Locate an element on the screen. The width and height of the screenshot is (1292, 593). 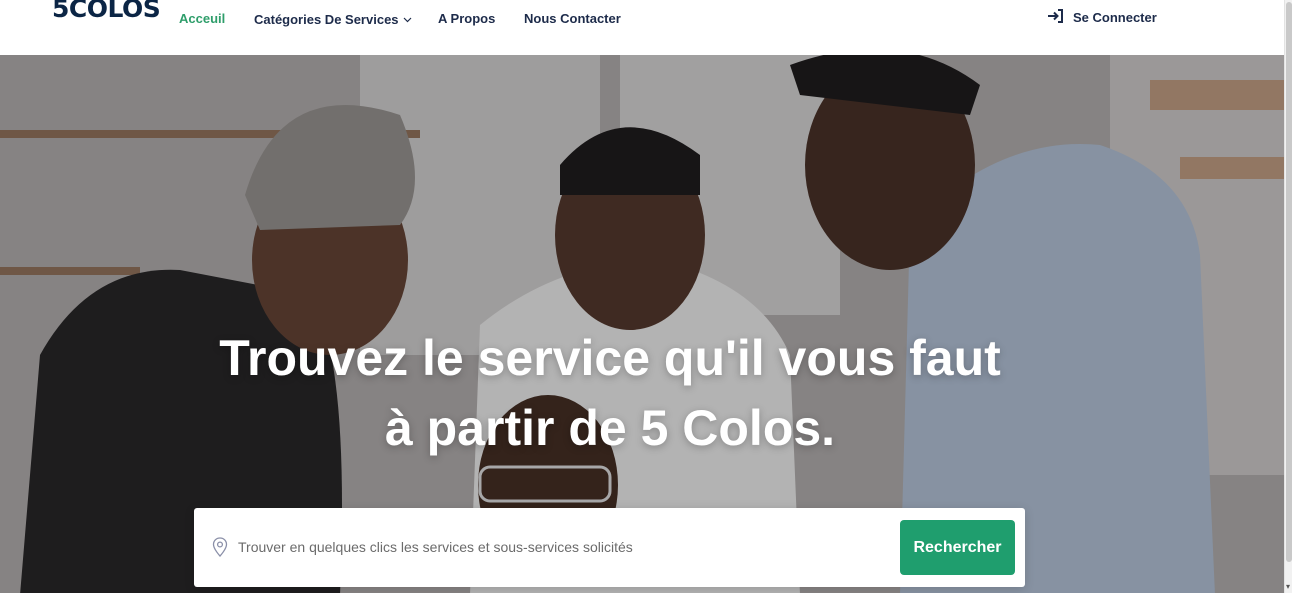
search-button: Rechercher is located at coordinates (957, 547).